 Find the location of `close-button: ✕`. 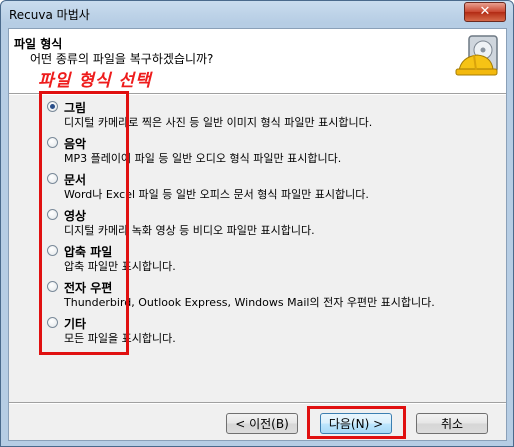

close-button: ✕ is located at coordinates (485, 12).